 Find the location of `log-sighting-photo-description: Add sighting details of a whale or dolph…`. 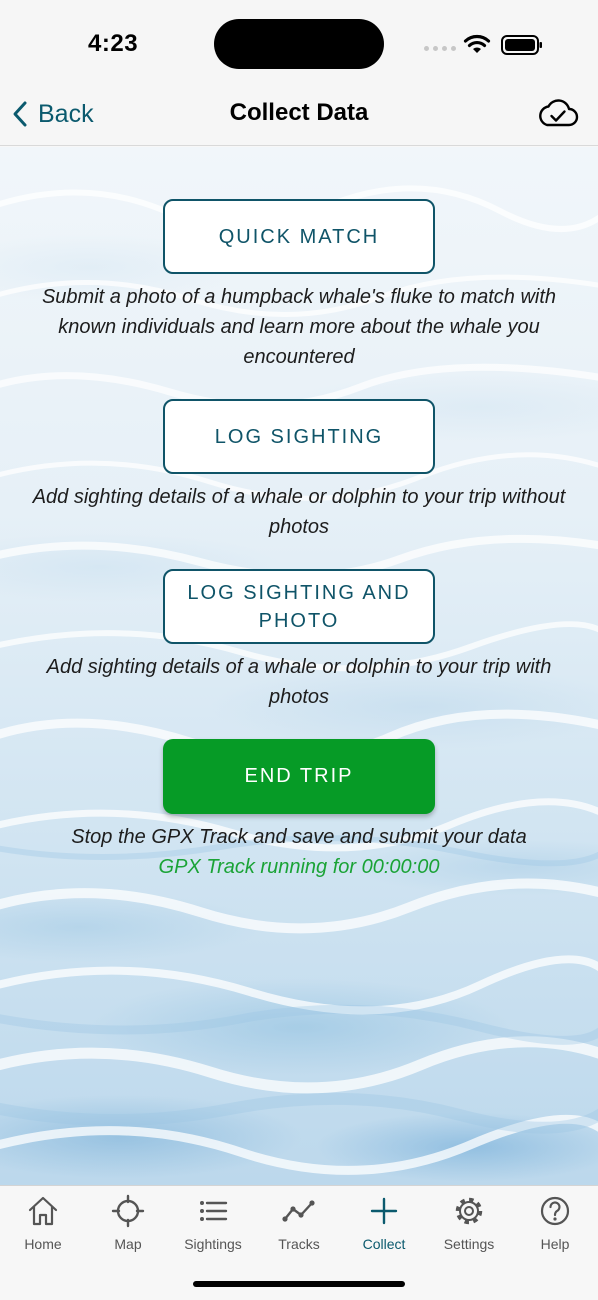

log-sighting-photo-description: Add sighting details of a whale or dolph… is located at coordinates (299, 682).